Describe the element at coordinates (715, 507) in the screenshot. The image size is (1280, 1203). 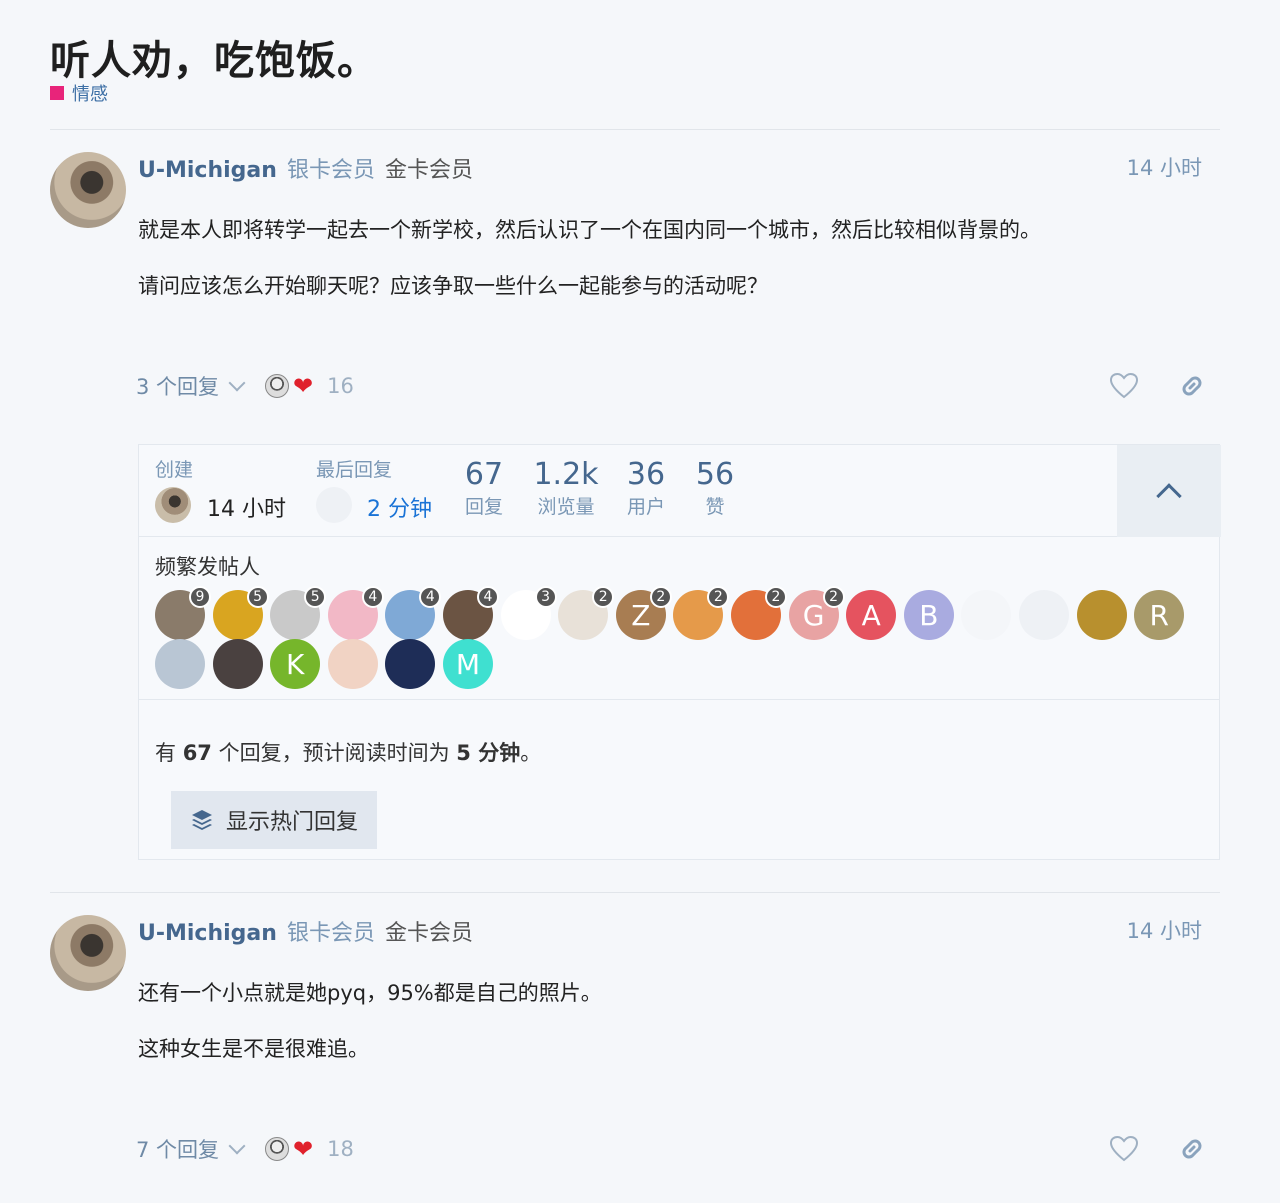
I see `stat-label: 赞` at that location.